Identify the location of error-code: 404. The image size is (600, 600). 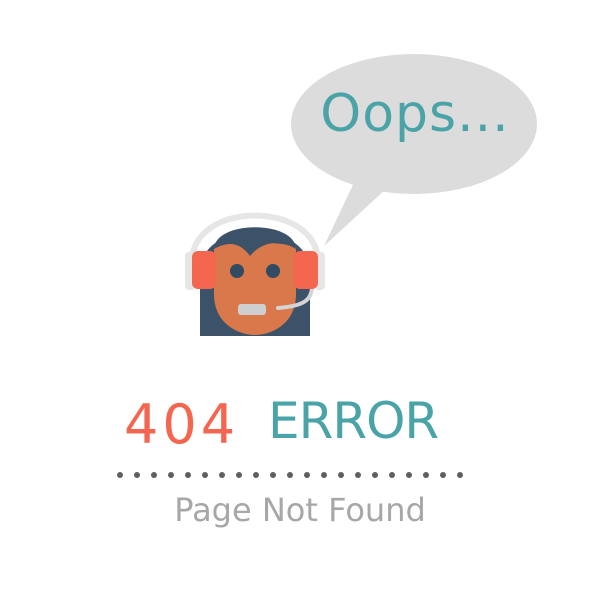
(182, 424).